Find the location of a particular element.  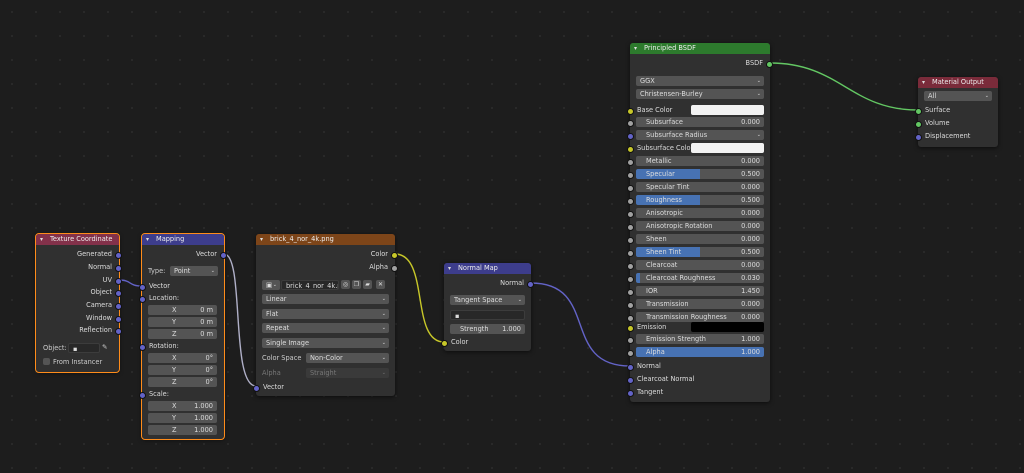

subsurface-radius-dropdown: Subsurface Radius ⌄ is located at coordinates (700, 135).